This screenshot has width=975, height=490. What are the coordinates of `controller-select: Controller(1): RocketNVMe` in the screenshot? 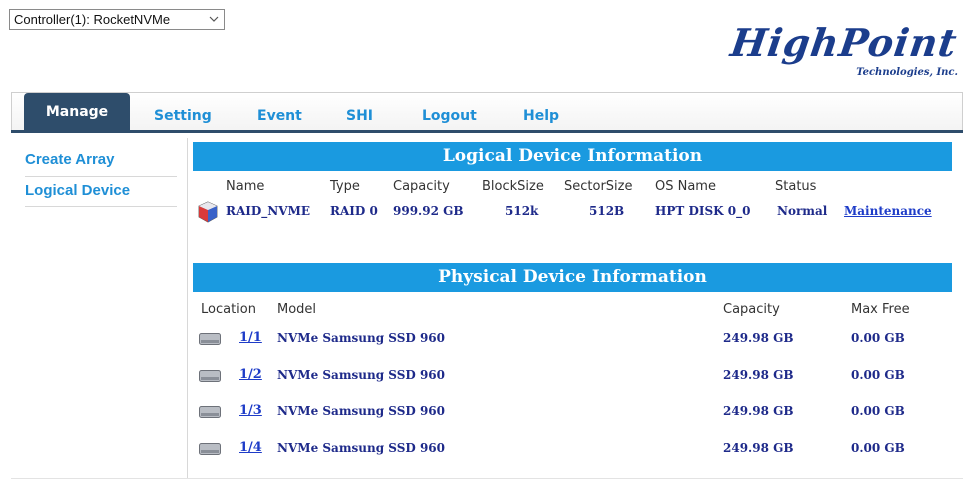 It's located at (117, 19).